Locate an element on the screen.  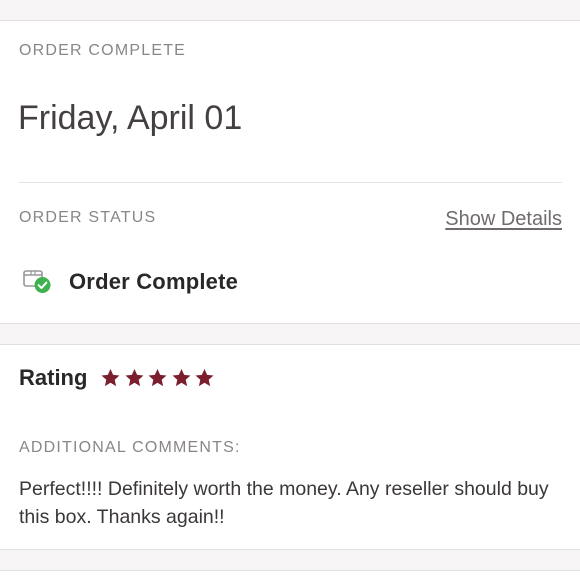
order-section-label: ORDER COMPLETE is located at coordinates (103, 50).